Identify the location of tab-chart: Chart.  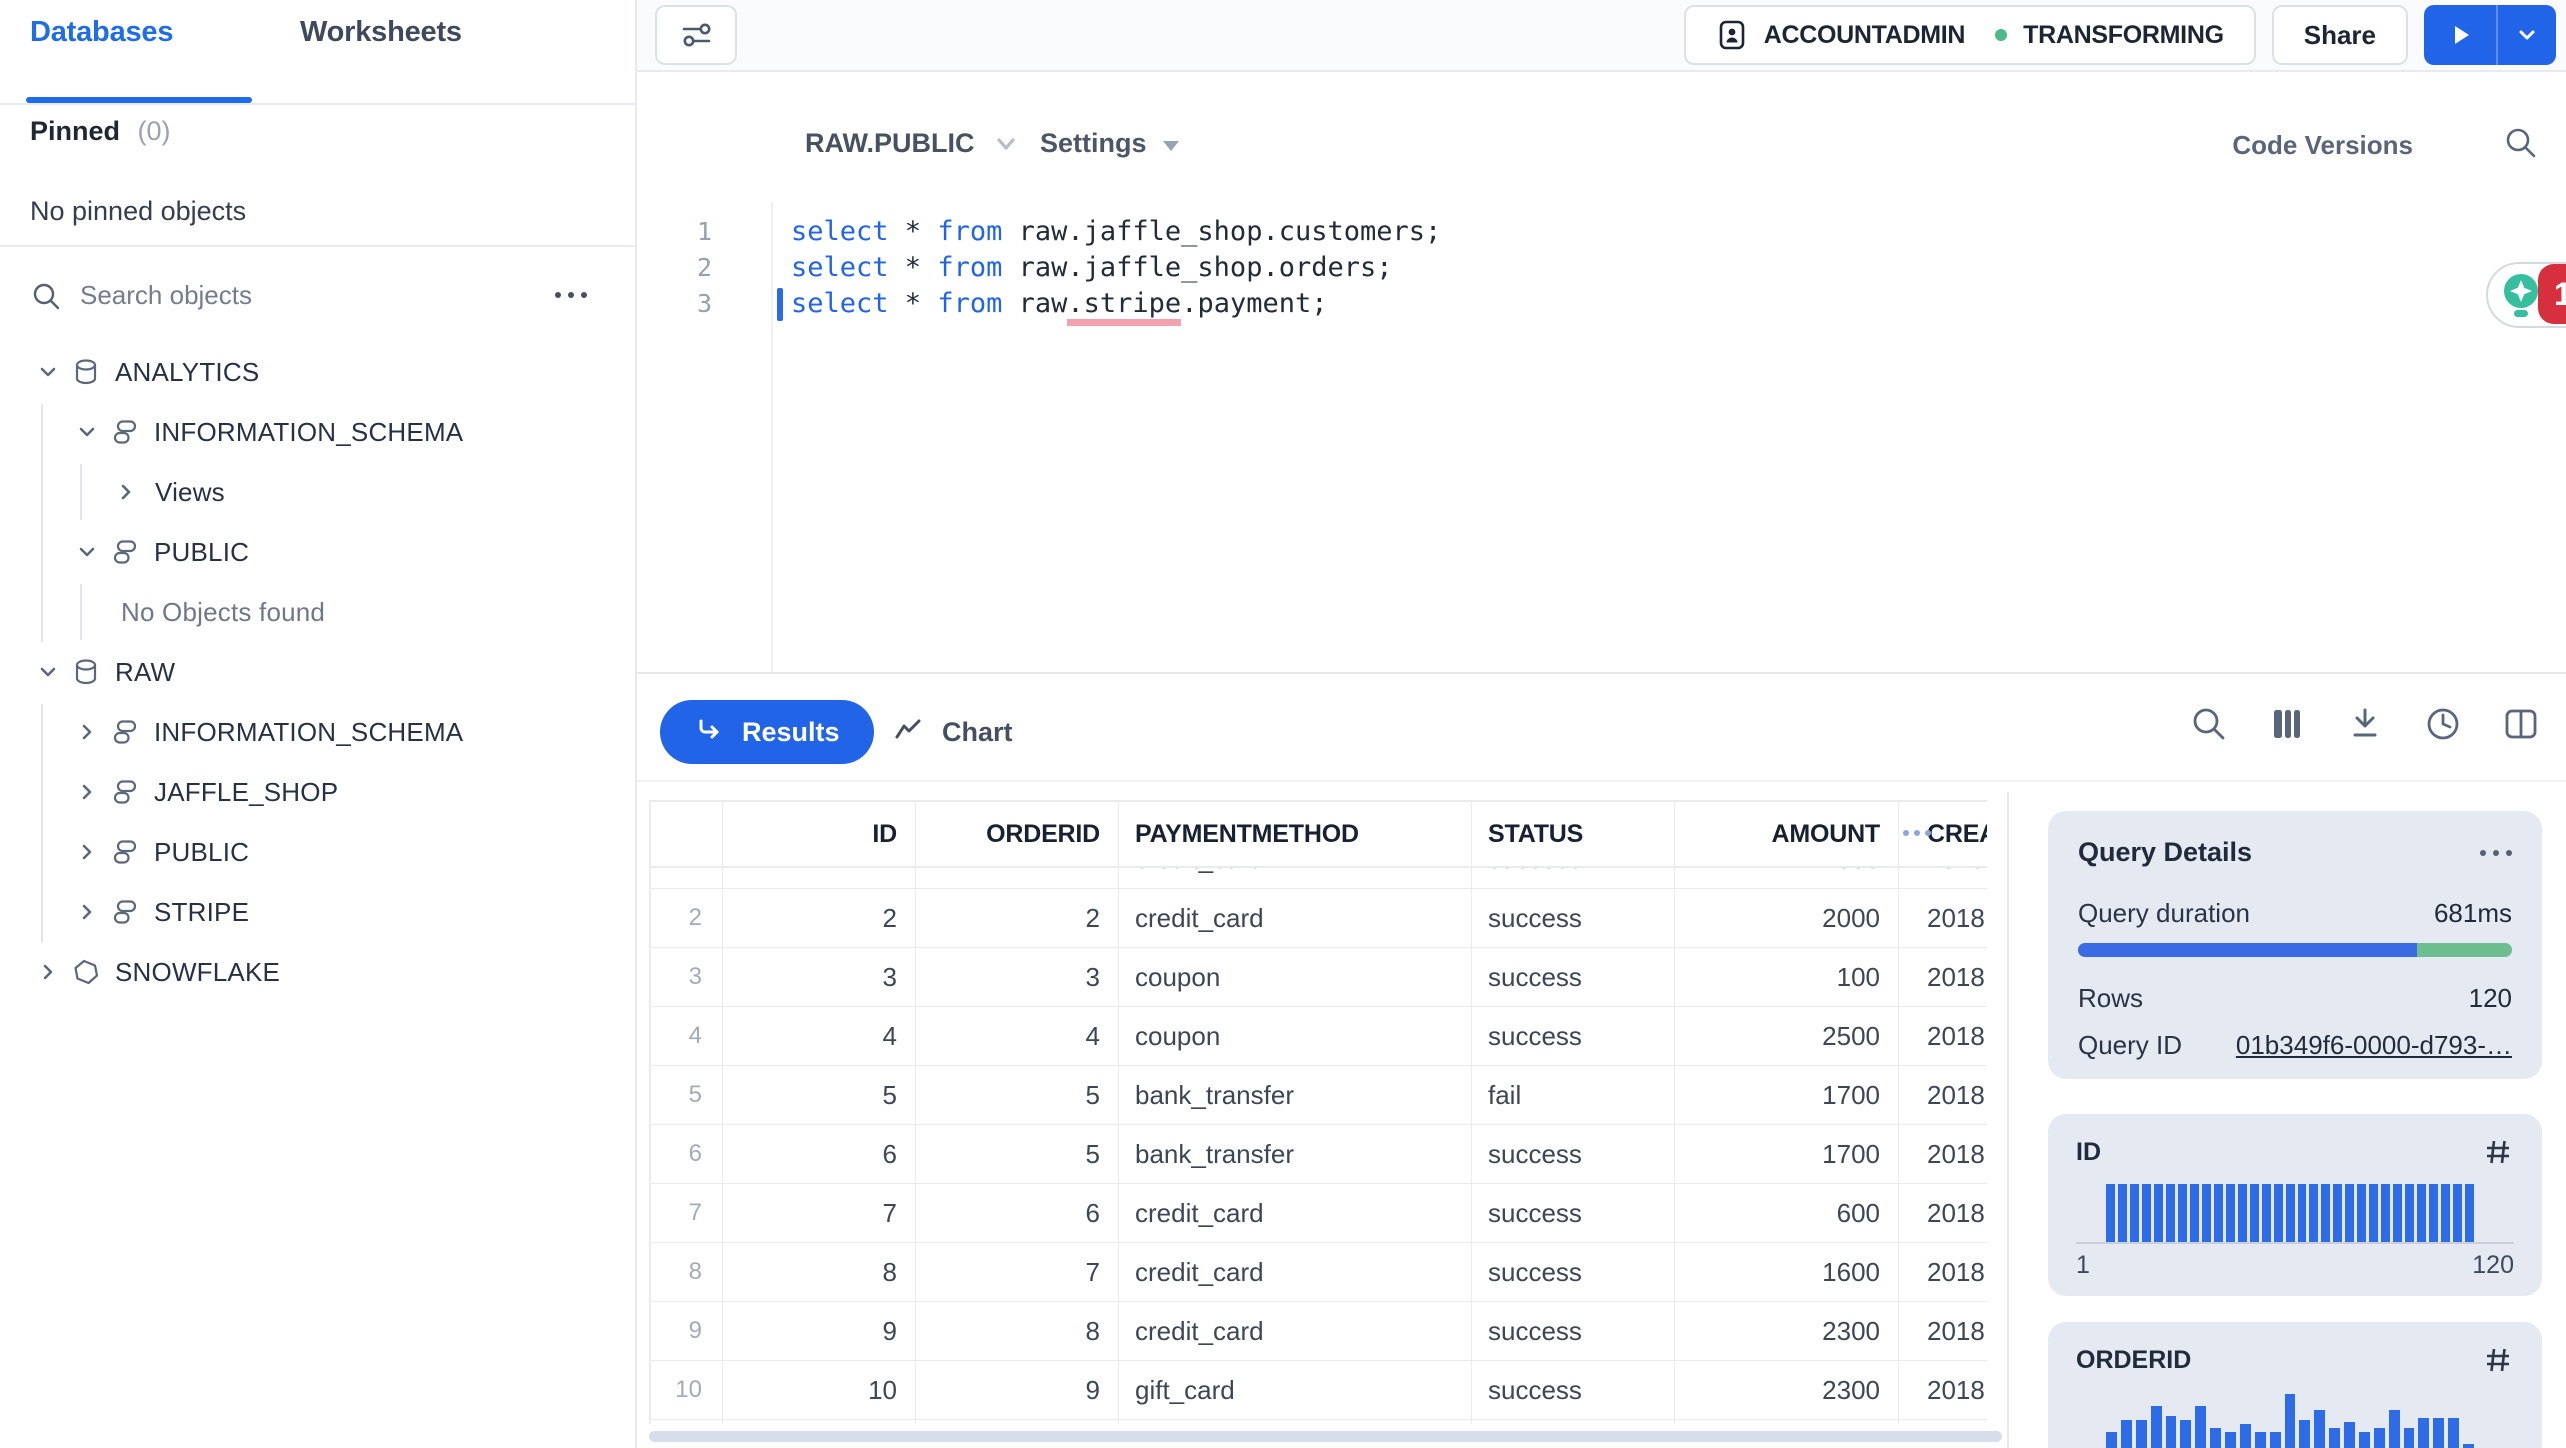
(952, 732).